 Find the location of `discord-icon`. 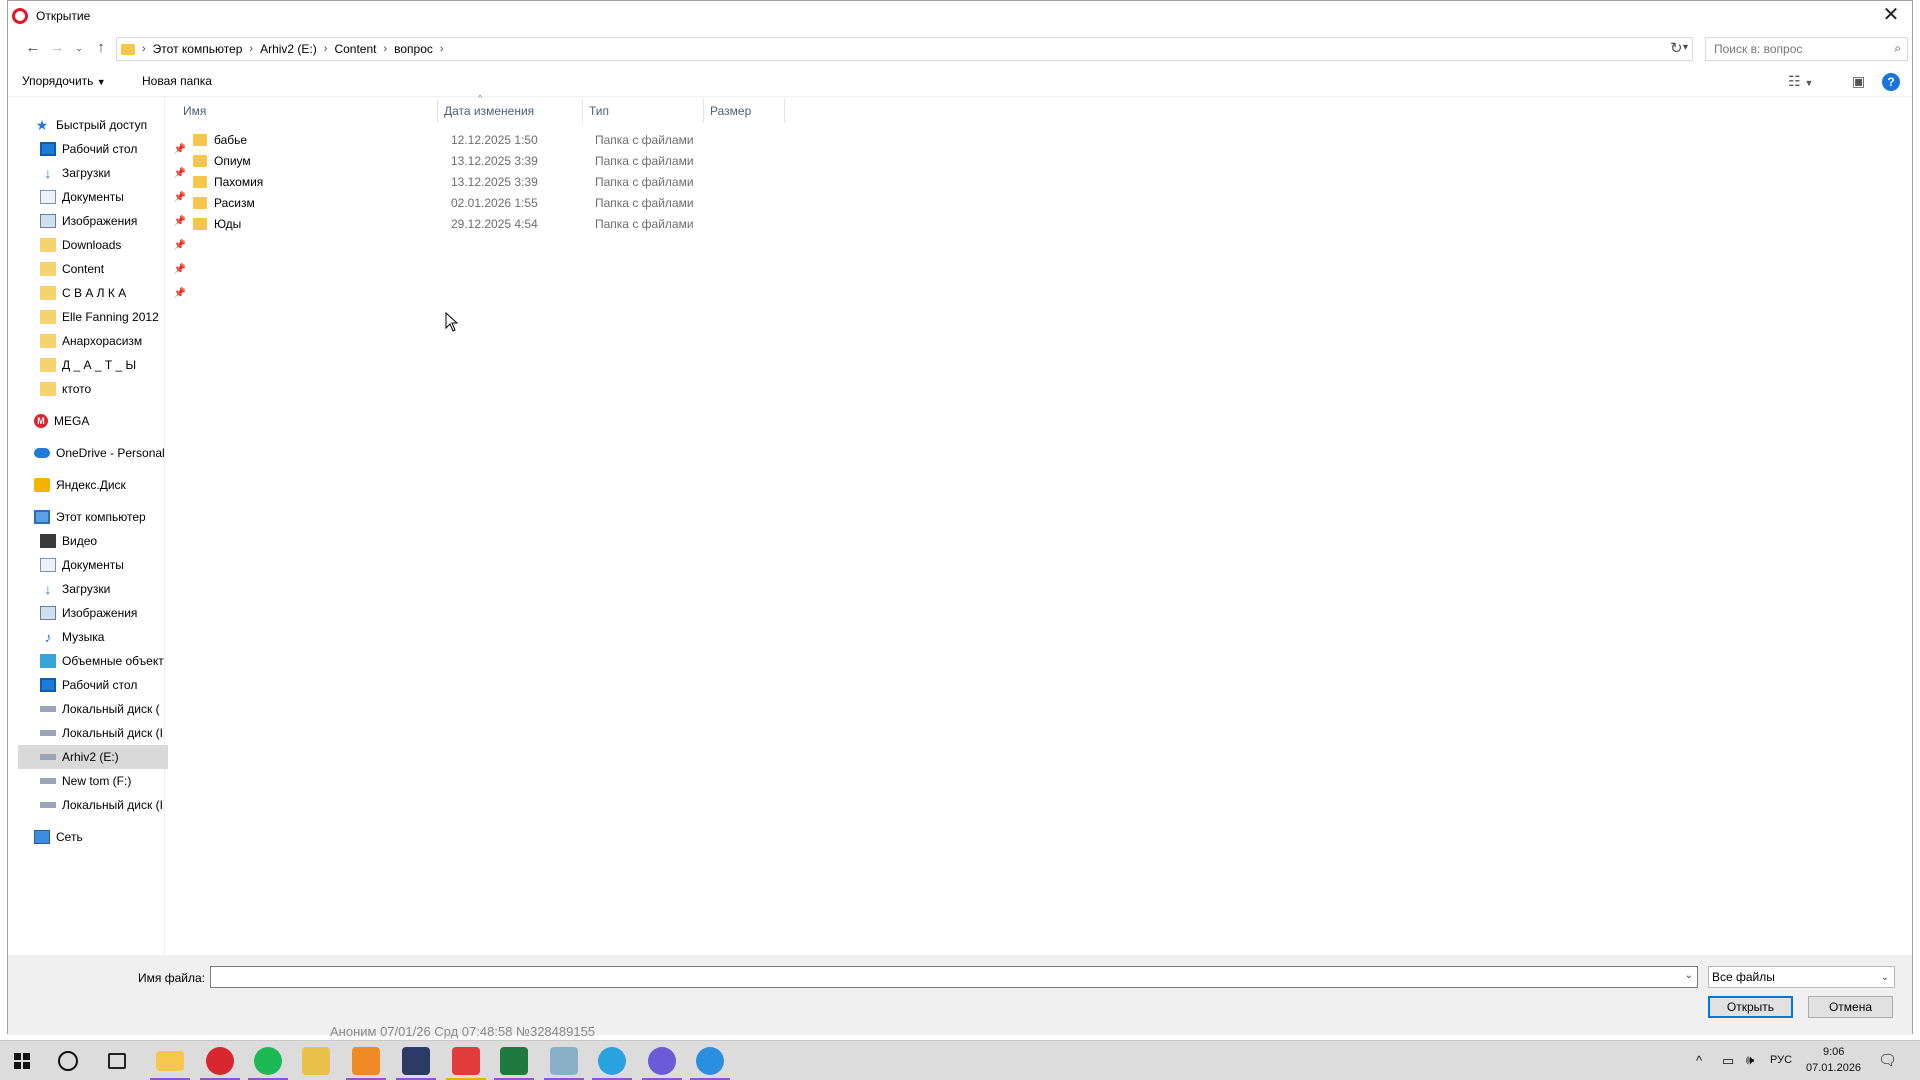

discord-icon is located at coordinates (662, 1061).